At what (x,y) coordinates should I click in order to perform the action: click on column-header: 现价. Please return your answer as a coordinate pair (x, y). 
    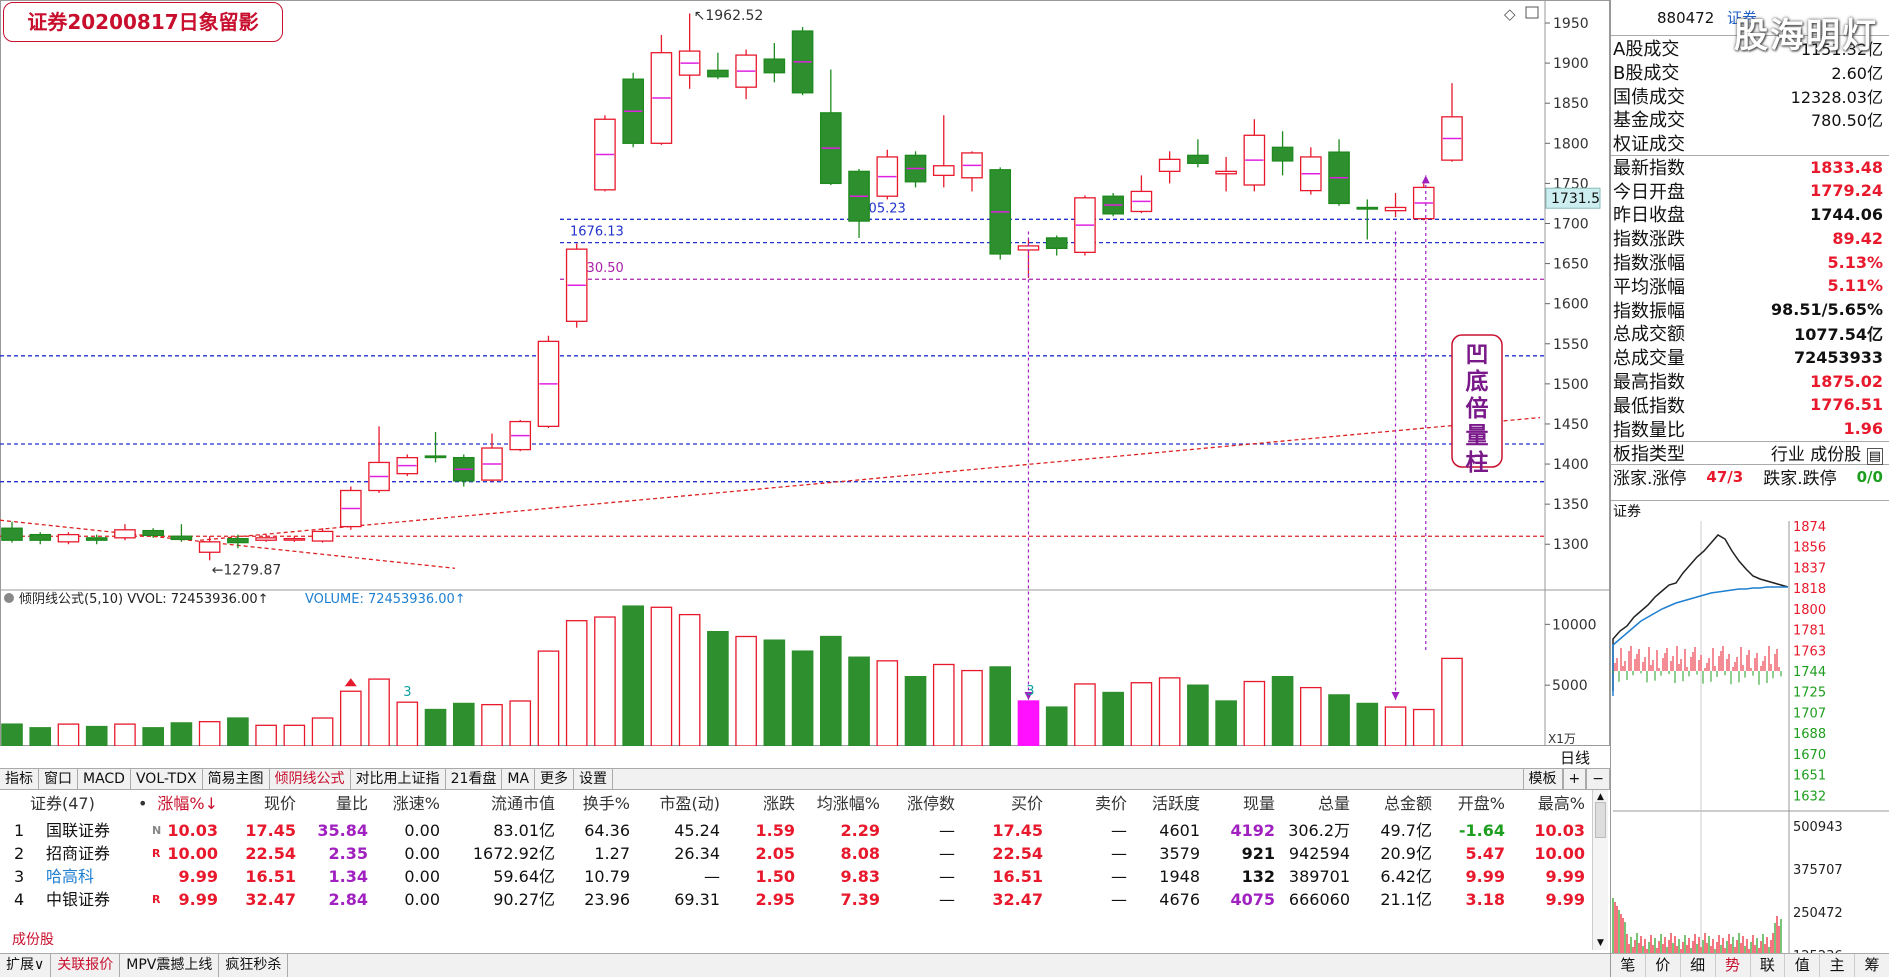
    Looking at the image, I should click on (280, 803).